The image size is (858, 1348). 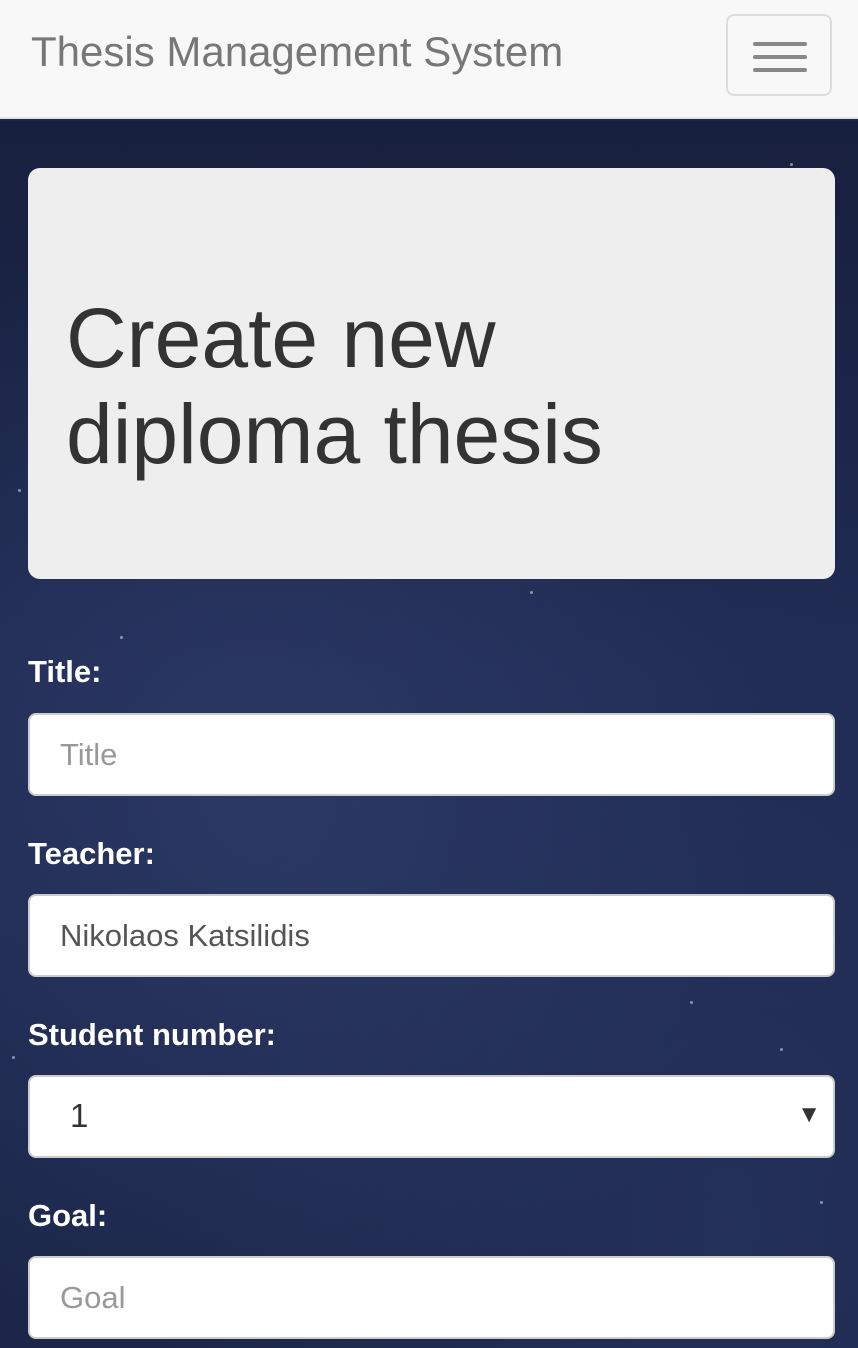 What do you see at coordinates (431, 1297) in the screenshot?
I see `goal-input` at bounding box center [431, 1297].